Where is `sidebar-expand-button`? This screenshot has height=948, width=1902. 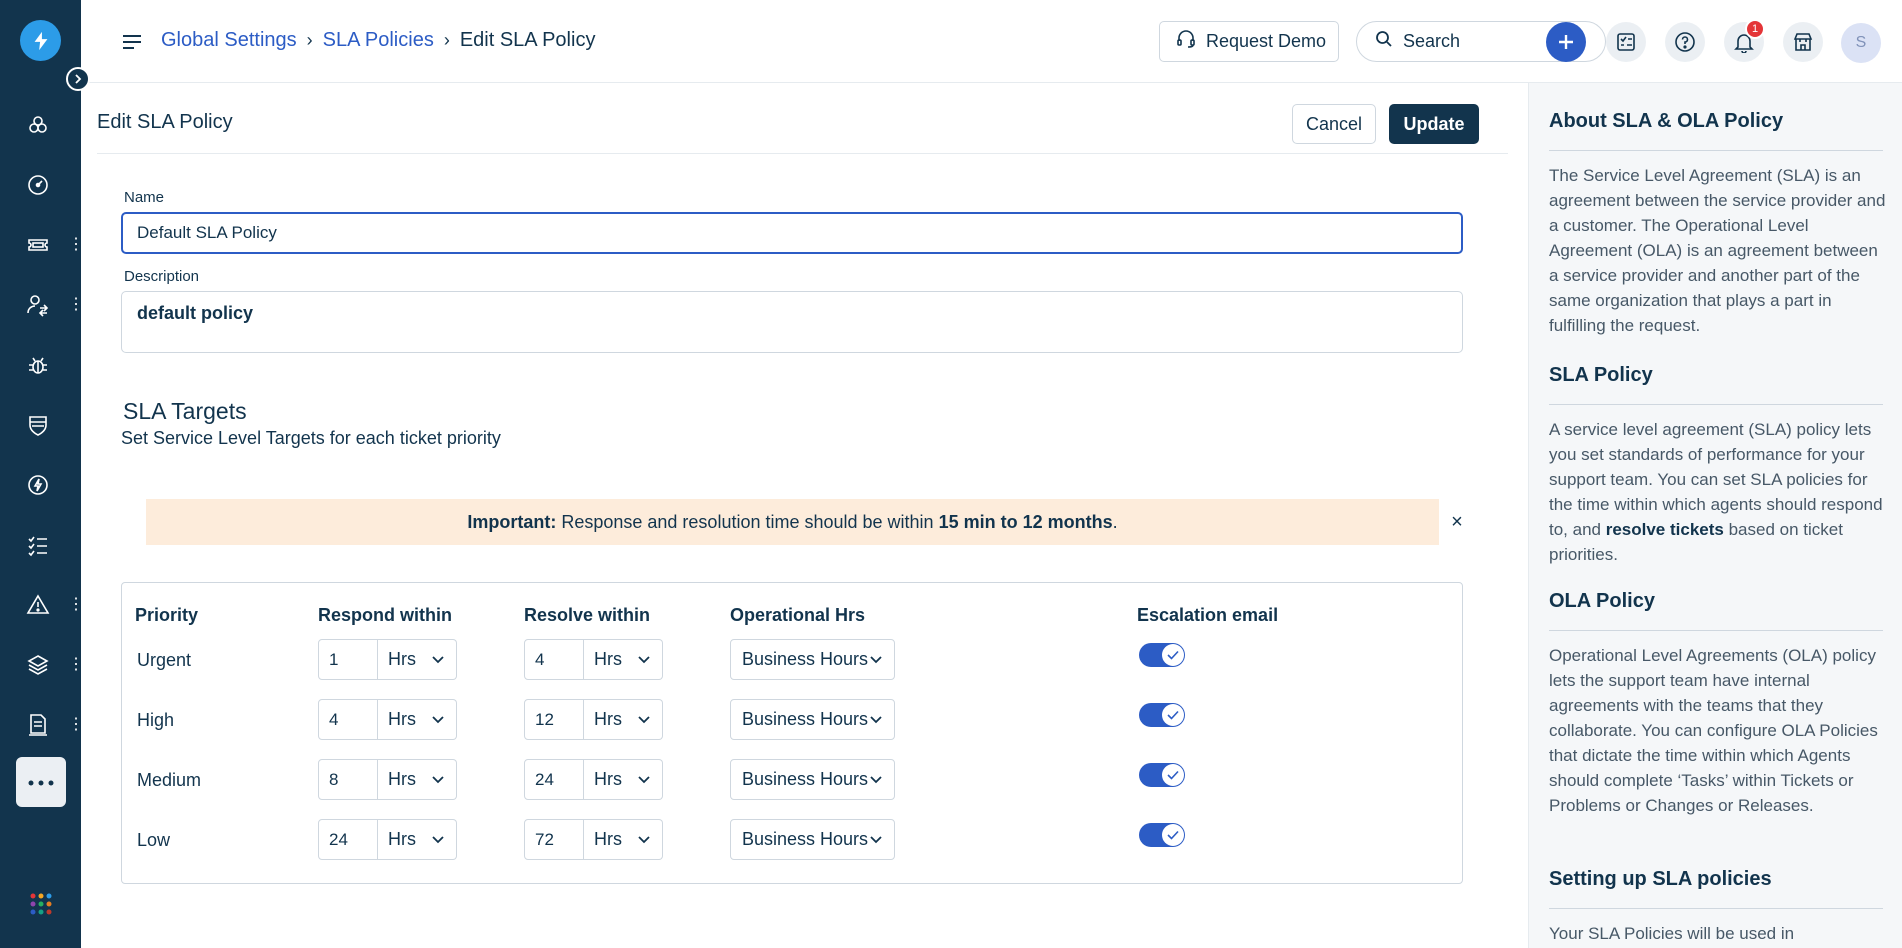
sidebar-expand-button is located at coordinates (78, 79).